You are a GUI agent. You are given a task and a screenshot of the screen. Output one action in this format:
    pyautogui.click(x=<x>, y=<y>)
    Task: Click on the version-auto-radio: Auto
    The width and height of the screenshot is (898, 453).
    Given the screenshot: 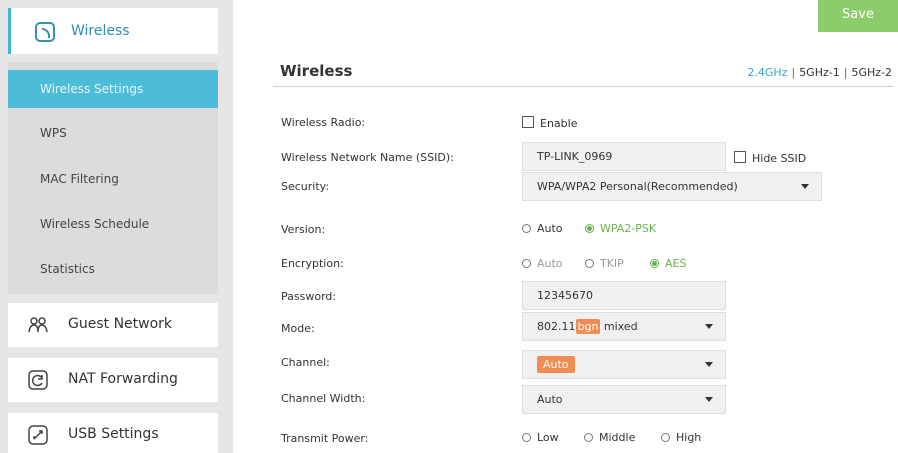 What is the action you would take?
    pyautogui.click(x=542, y=228)
    